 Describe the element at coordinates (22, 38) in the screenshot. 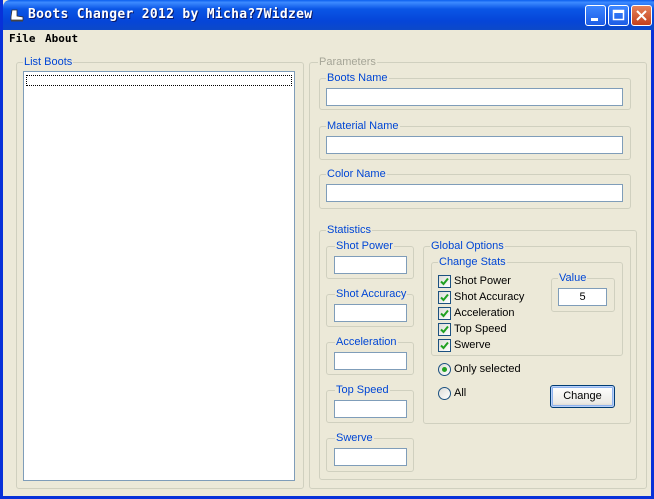

I see `menu-file: File` at that location.